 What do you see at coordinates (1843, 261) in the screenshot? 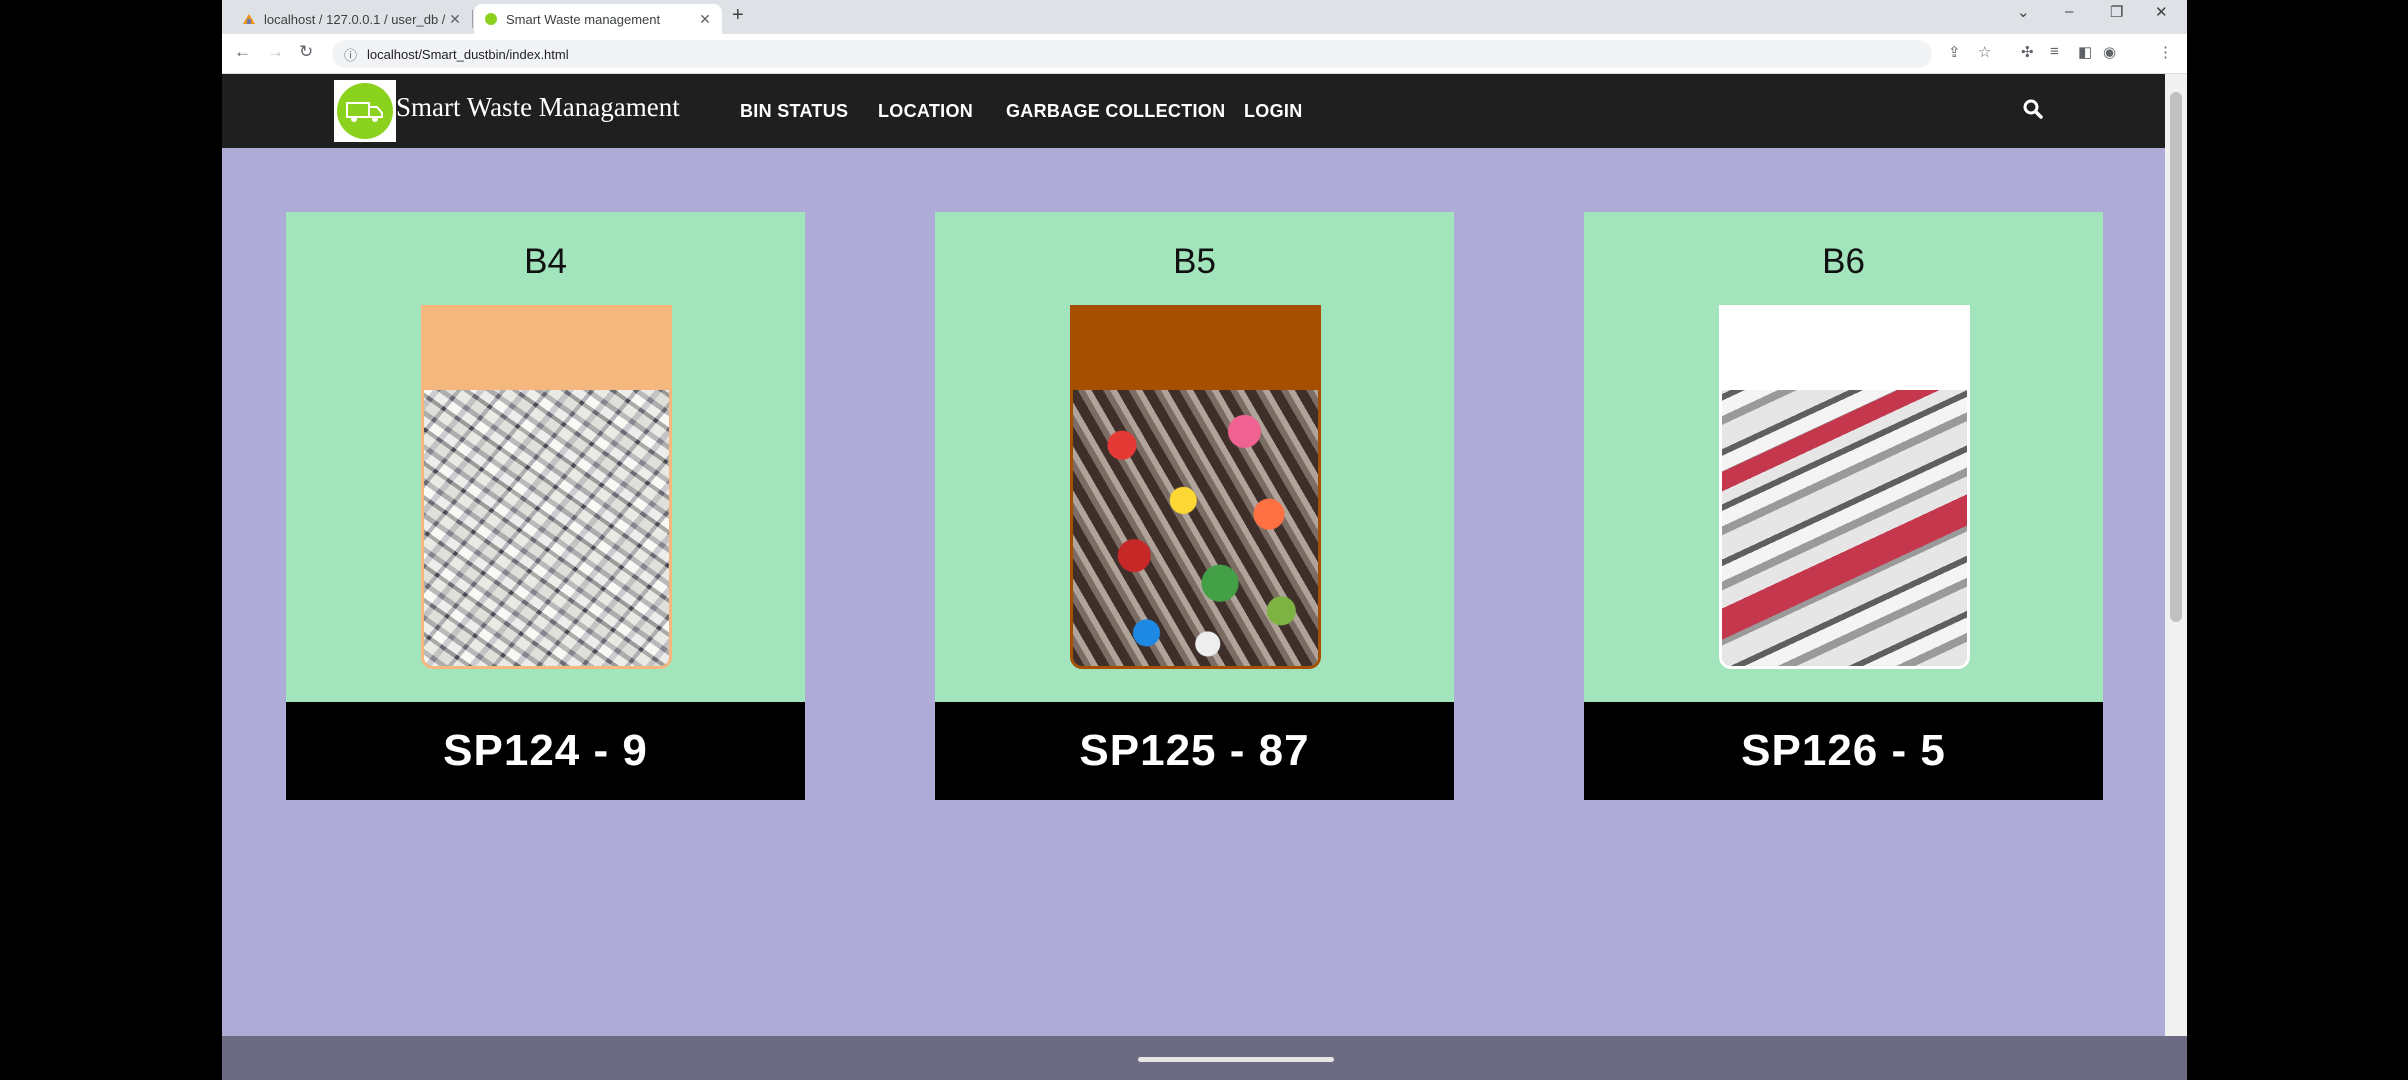
I see `bin-id: B6` at bounding box center [1843, 261].